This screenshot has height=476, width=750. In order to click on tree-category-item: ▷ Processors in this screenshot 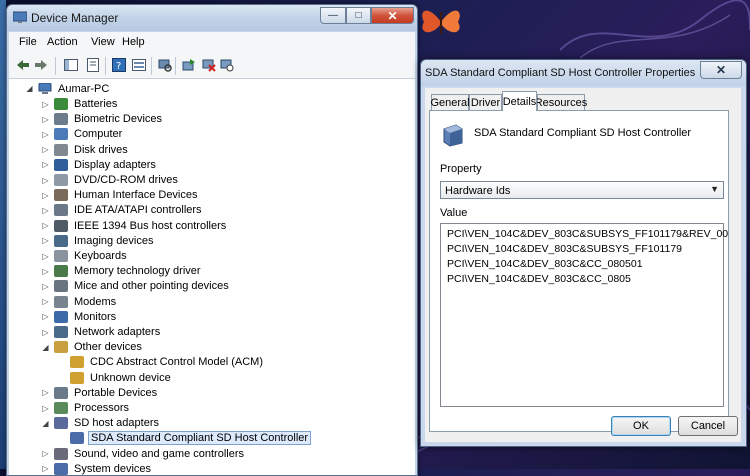, I will do `click(86, 408)`.